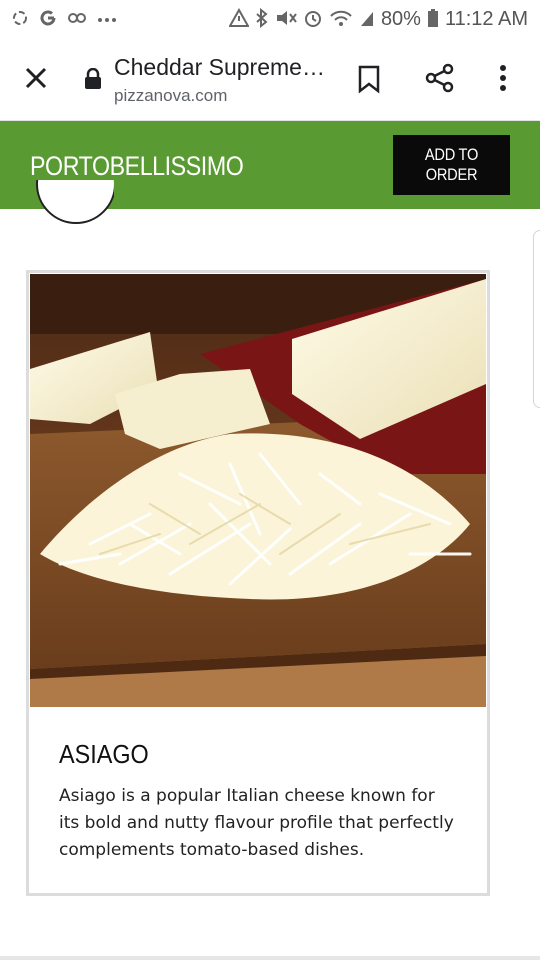 The image size is (540, 960). What do you see at coordinates (104, 754) in the screenshot?
I see `card-title: ASIAGO` at bounding box center [104, 754].